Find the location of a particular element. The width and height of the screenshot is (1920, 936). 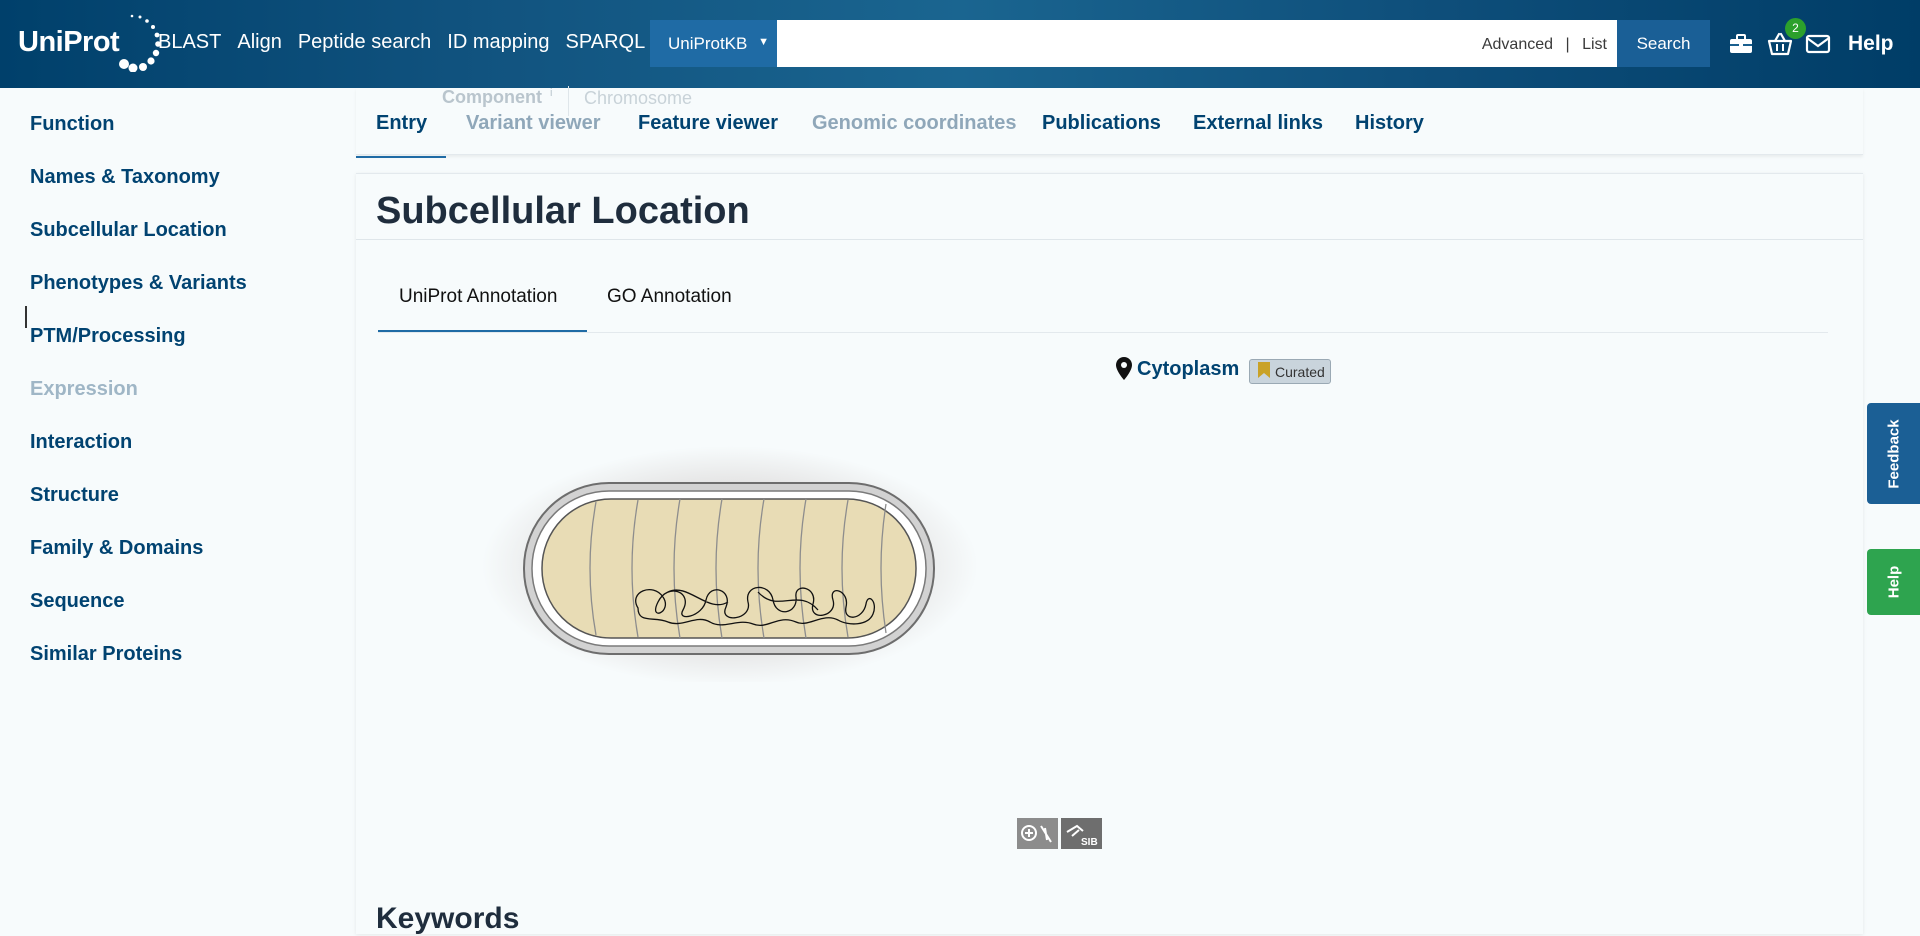

feedback-button: Feedback is located at coordinates (1893, 453).